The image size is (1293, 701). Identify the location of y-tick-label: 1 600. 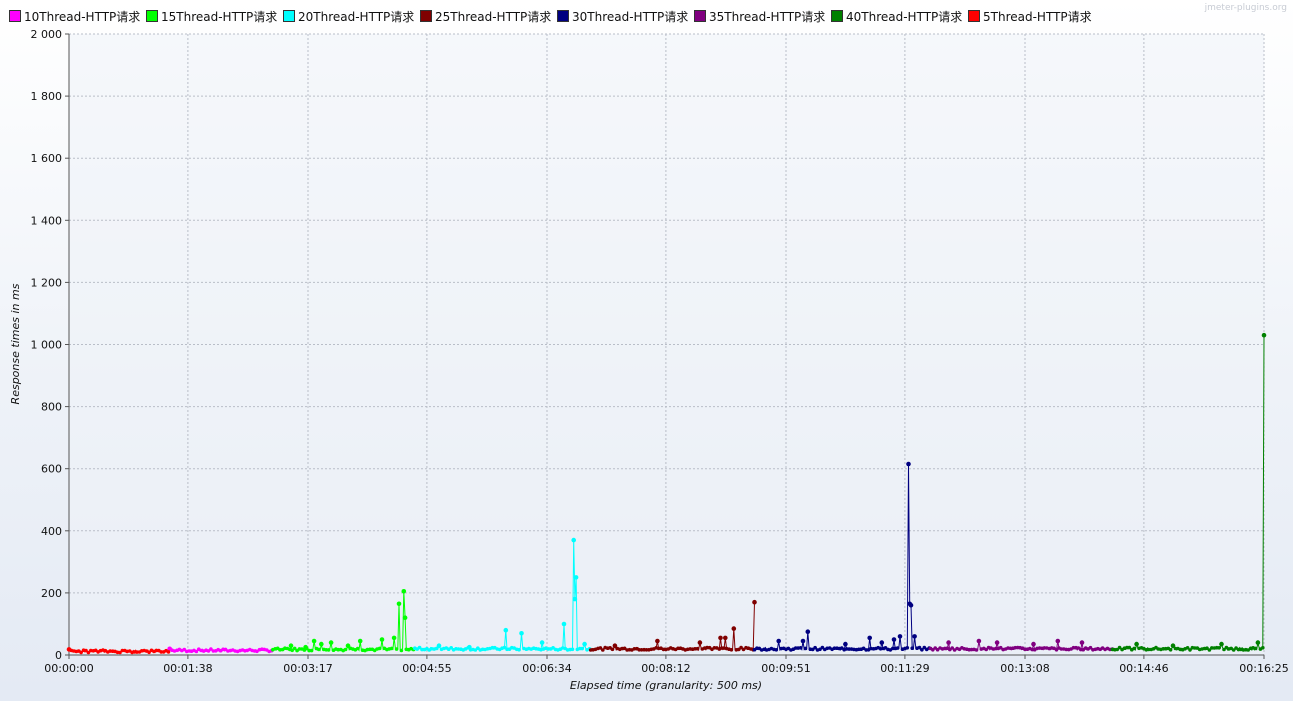
(47, 158).